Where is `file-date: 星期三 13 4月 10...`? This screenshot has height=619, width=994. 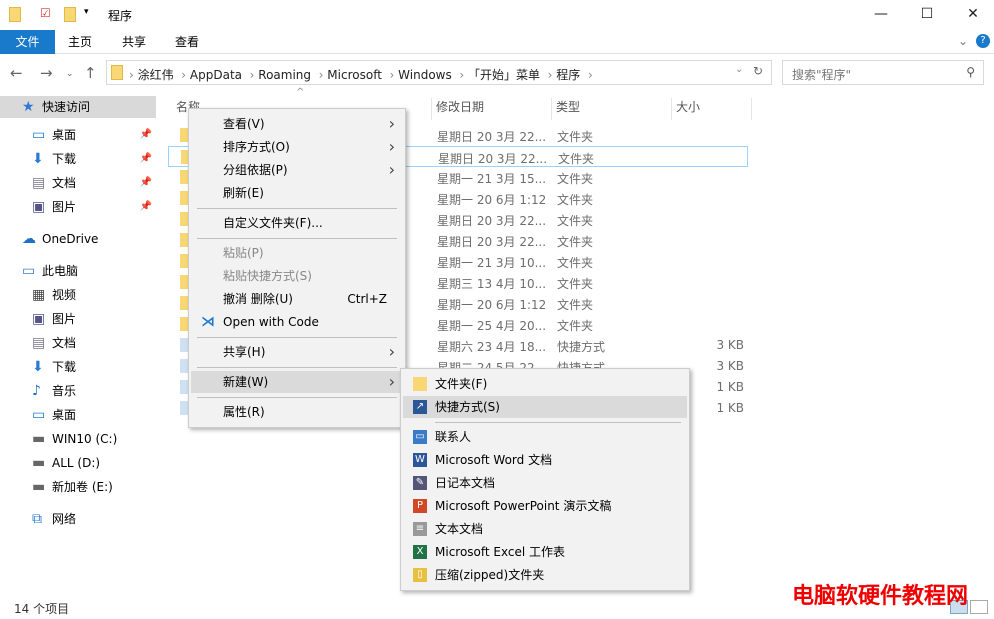 file-date: 星期三 13 4月 10... is located at coordinates (492, 284).